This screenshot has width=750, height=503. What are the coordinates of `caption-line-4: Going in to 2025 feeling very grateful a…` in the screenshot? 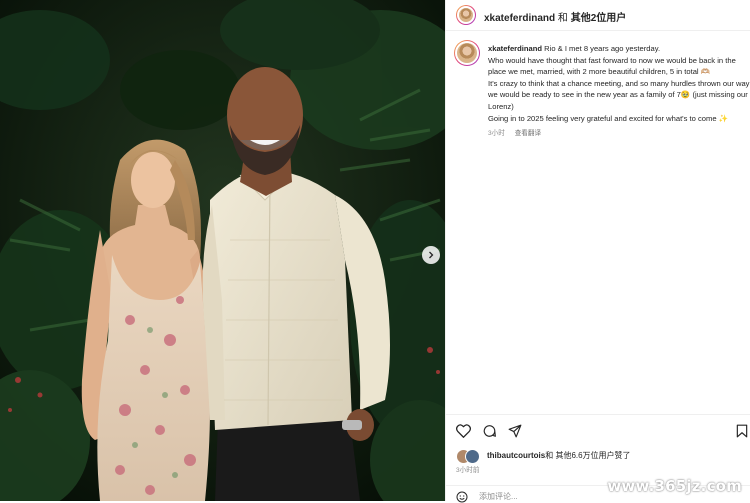 It's located at (608, 118).